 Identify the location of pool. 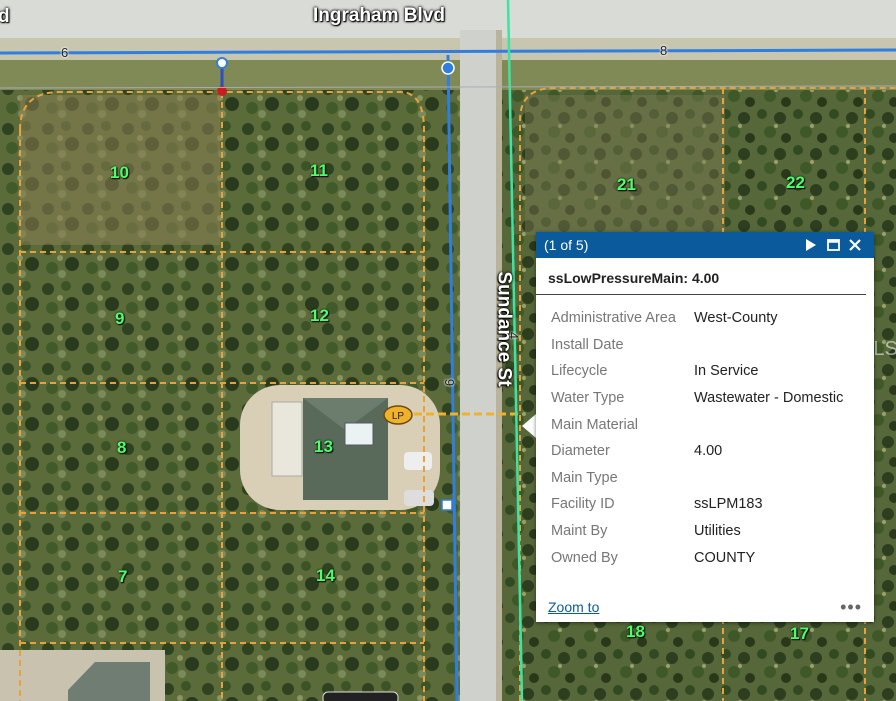
(359, 434).